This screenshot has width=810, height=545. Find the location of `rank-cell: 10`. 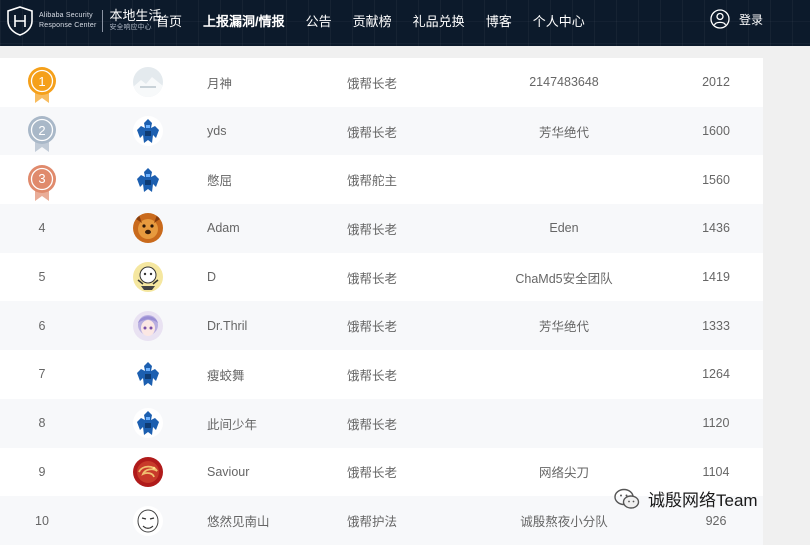

rank-cell: 10 is located at coordinates (42, 520).